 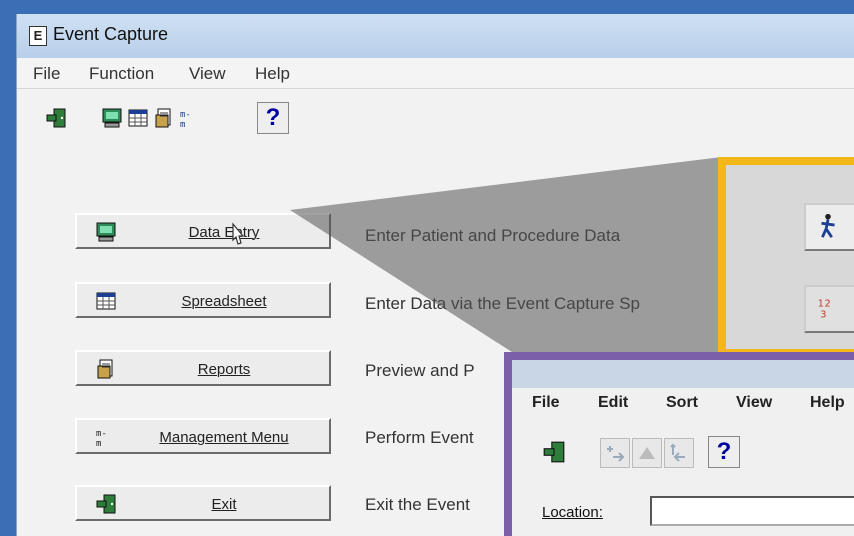 I want to click on menu-help: Help, so click(x=272, y=74).